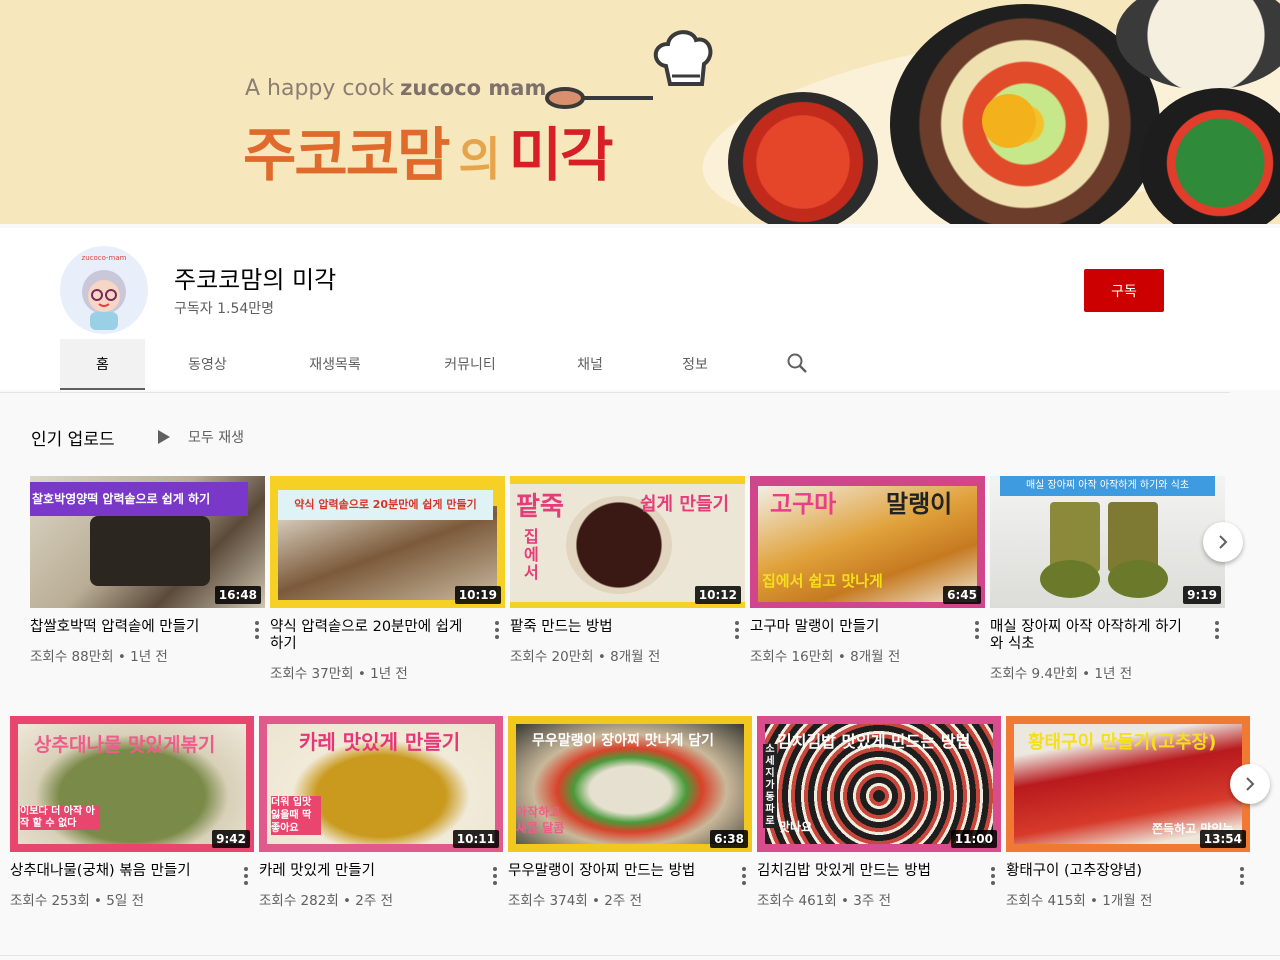  What do you see at coordinates (381, 871) in the screenshot?
I see `video-title: 카레 맛있게 만들기` at bounding box center [381, 871].